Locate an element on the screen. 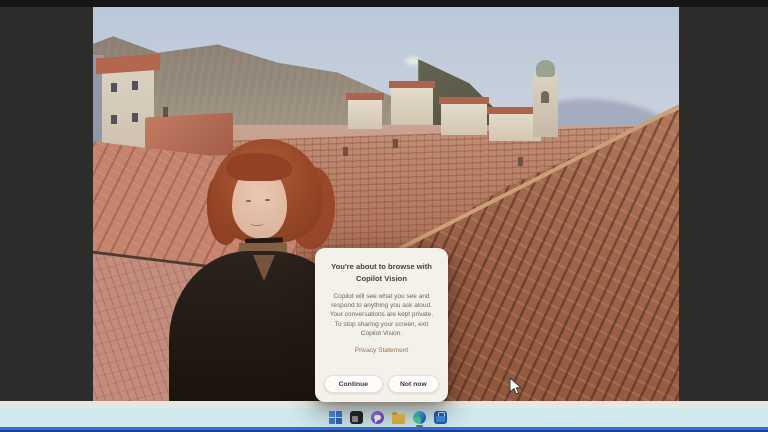 The image size is (768, 432). photo-tower-window is located at coordinates (545, 97).